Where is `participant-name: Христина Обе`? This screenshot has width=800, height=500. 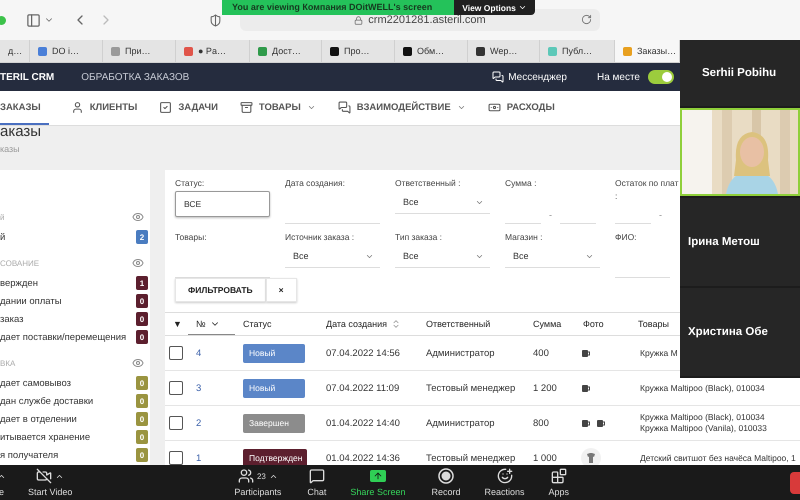 participant-name: Христина Обе is located at coordinates (728, 332).